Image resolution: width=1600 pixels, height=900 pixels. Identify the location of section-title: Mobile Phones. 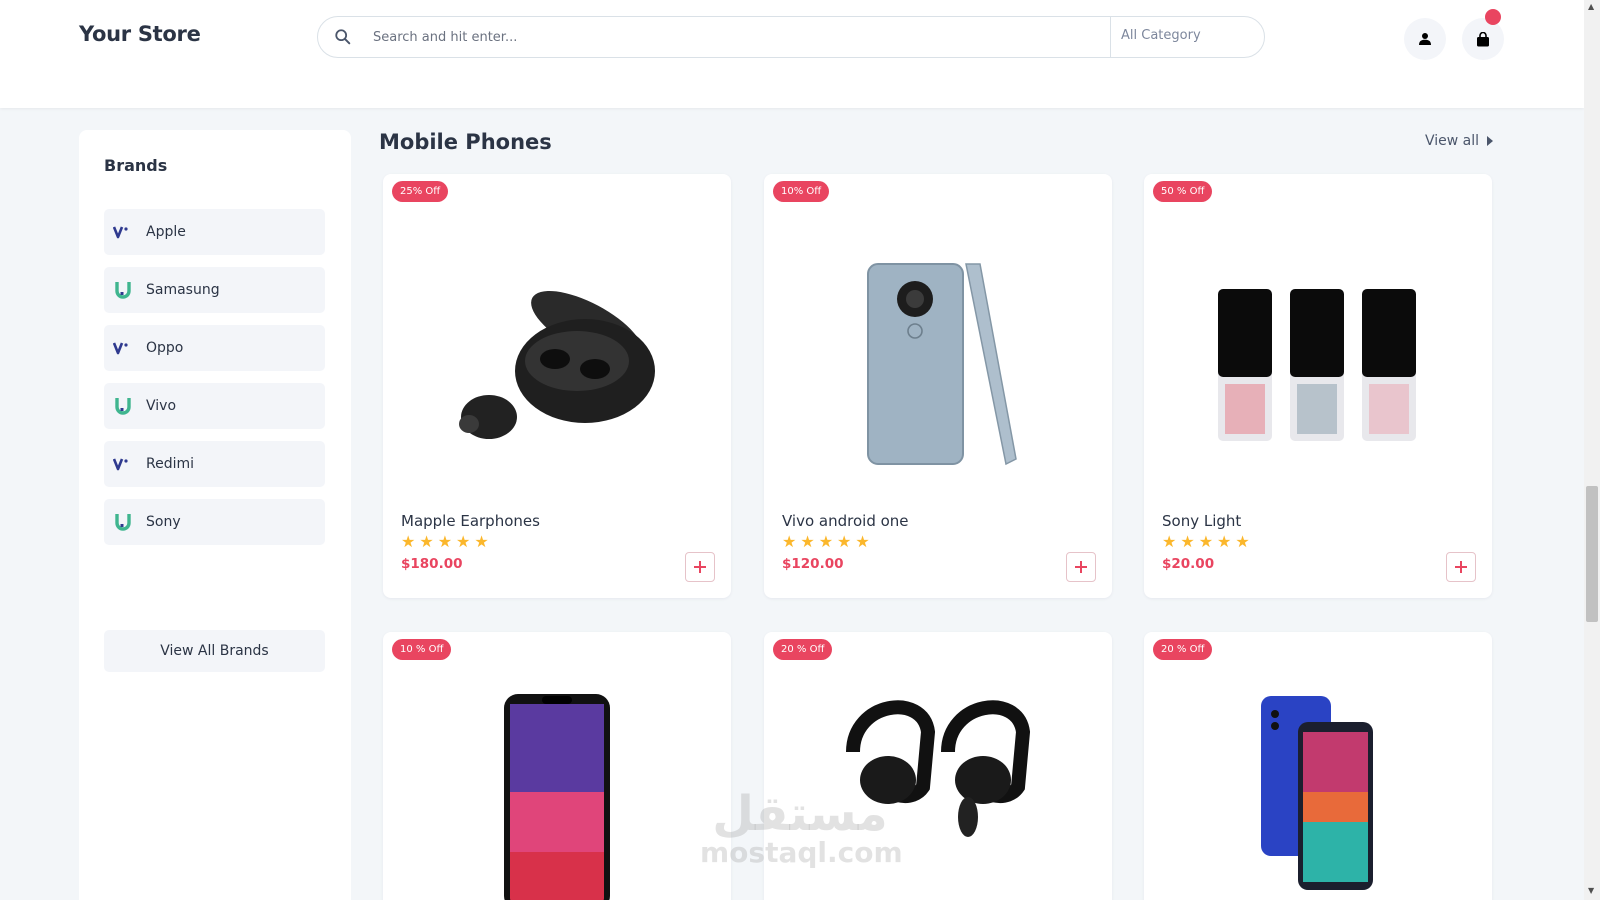
(465, 142).